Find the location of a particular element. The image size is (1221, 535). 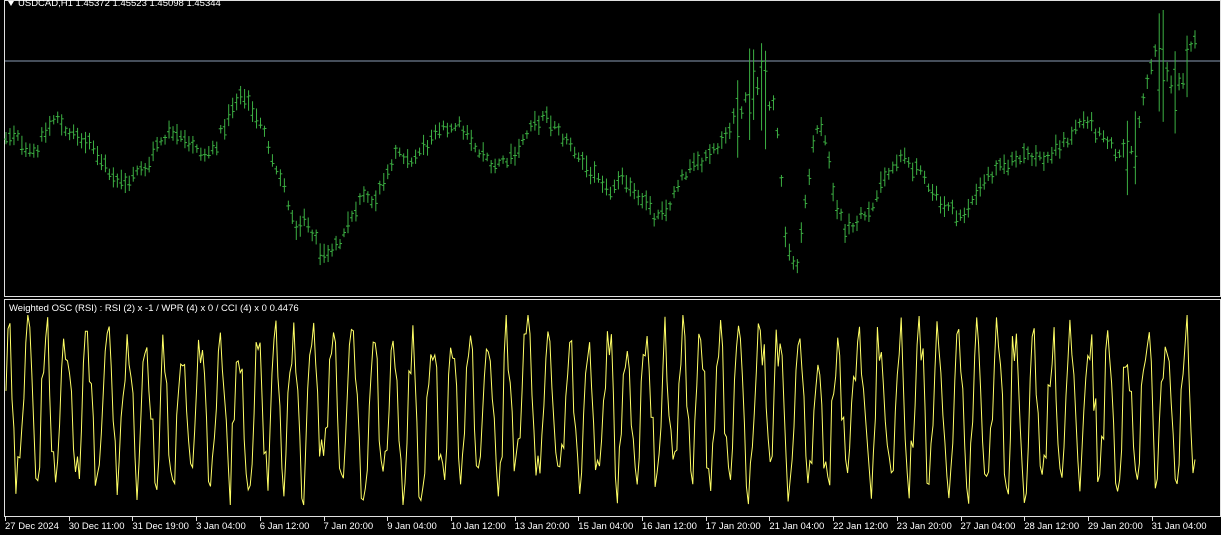

time-axis-label: 23 Jan 20:00 is located at coordinates (924, 526).